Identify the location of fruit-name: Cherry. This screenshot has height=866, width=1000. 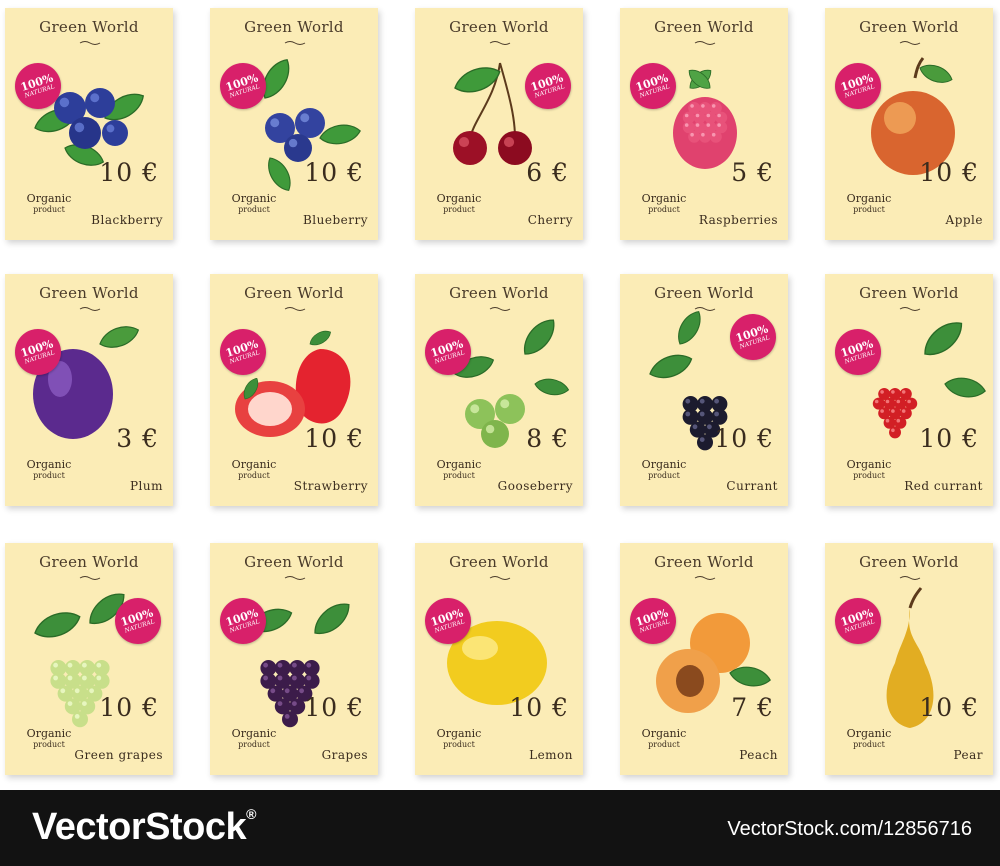
(550, 220).